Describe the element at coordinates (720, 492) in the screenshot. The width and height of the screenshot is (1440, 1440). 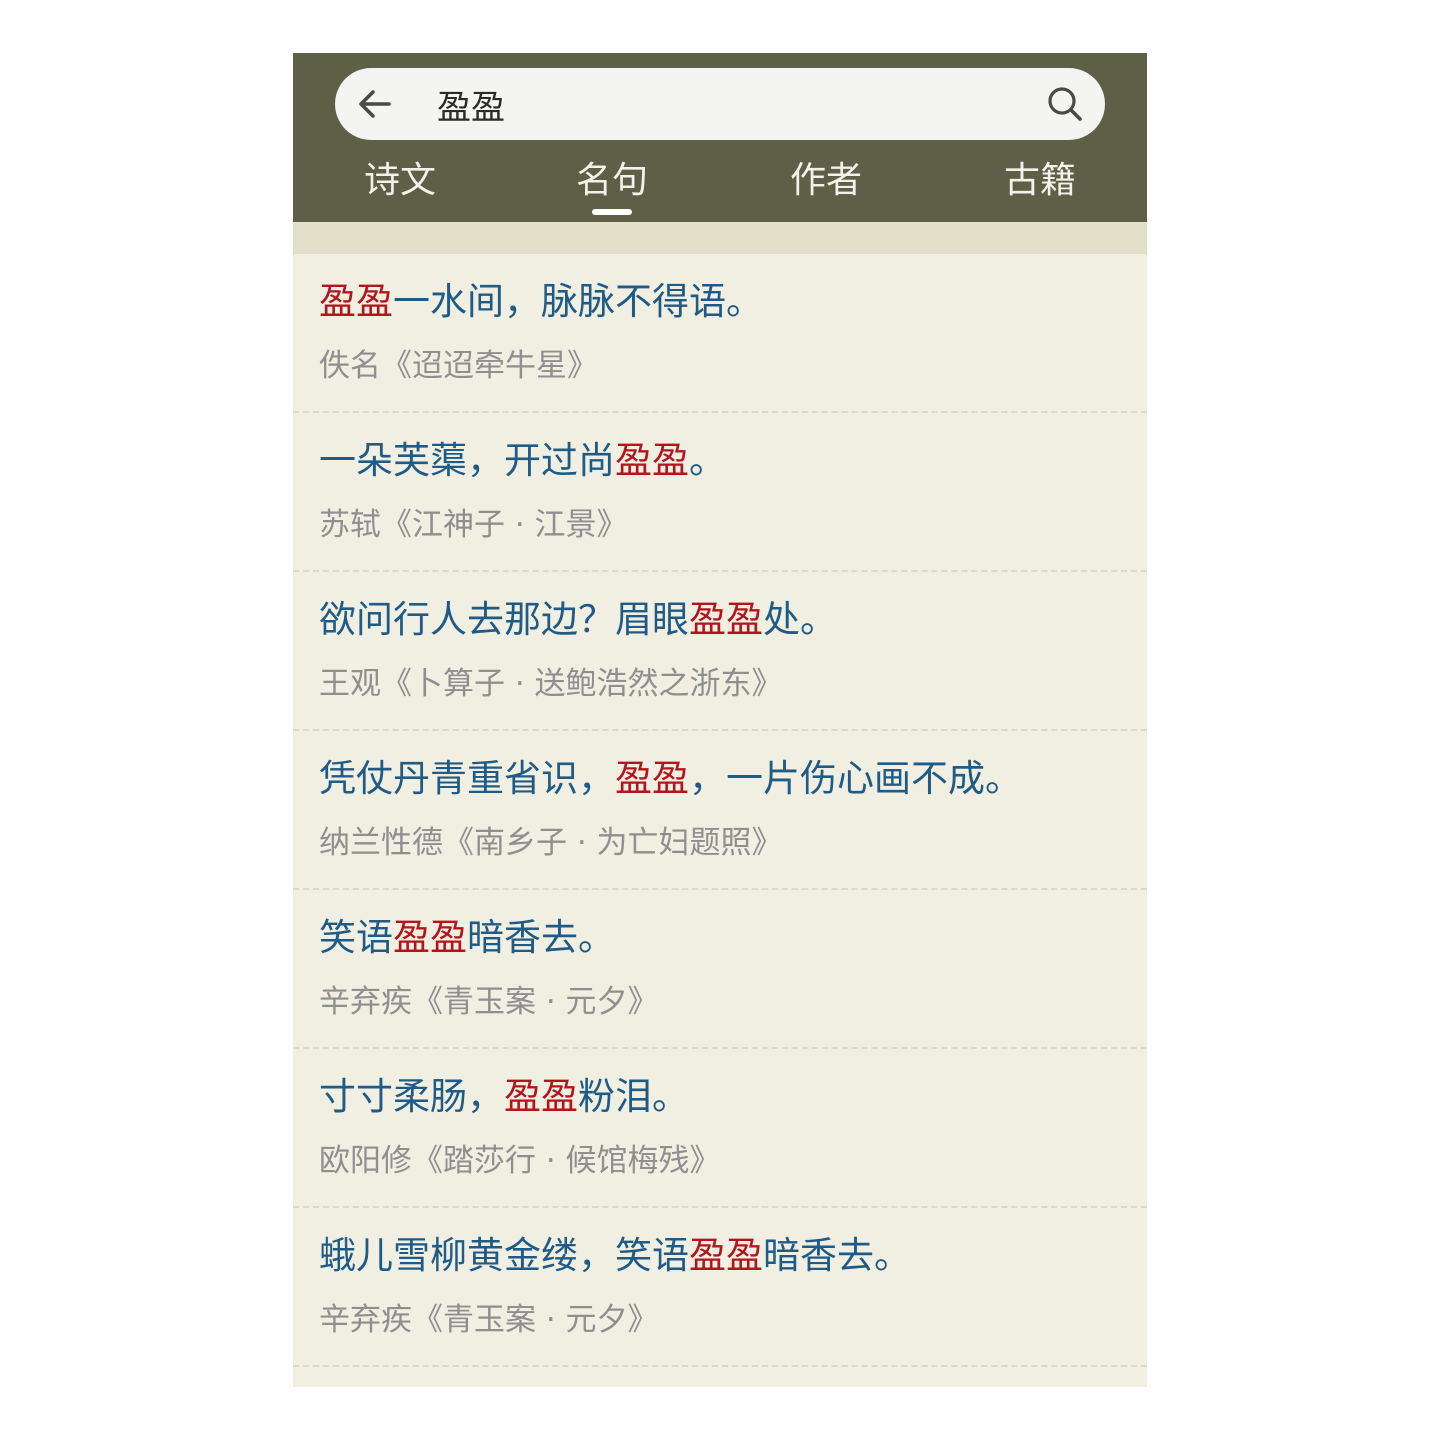
I see `list-item: 一朵芙蕖，开过尚盈盈。 苏轼《江神子 · 江景》` at that location.